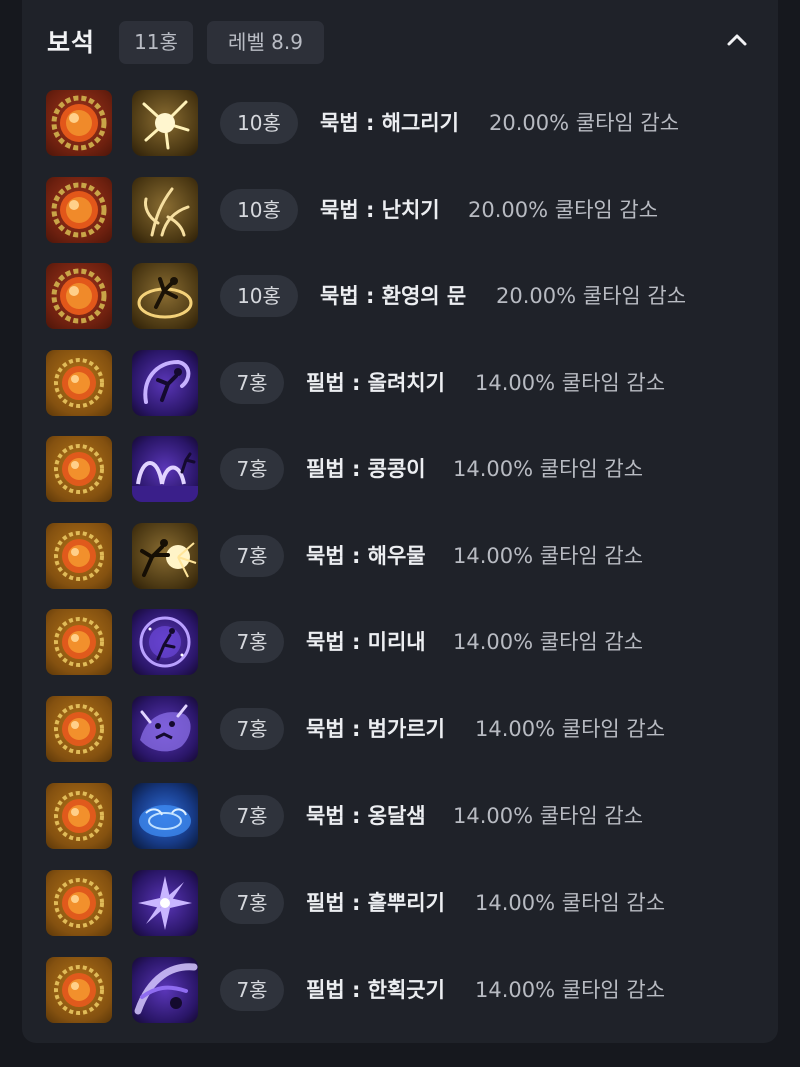 The height and width of the screenshot is (1067, 800). What do you see at coordinates (366, 469) in the screenshot?
I see `skill-name: 필법 : 콩콩이` at bounding box center [366, 469].